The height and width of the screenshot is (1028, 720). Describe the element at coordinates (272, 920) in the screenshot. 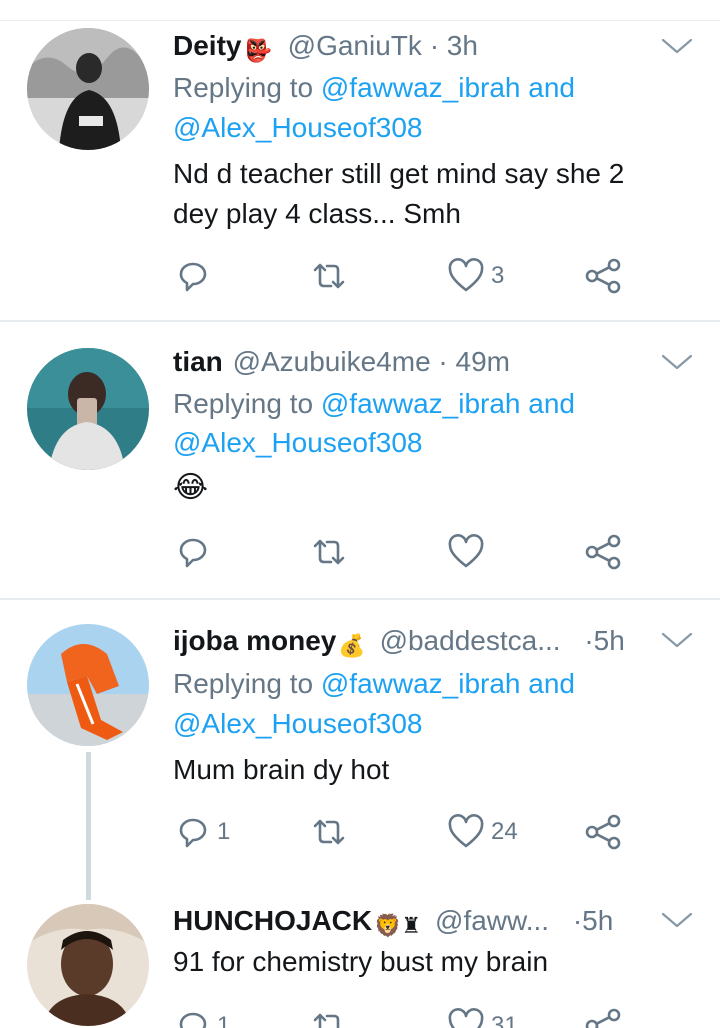

I see `display-name: HUNCHOJACK` at that location.